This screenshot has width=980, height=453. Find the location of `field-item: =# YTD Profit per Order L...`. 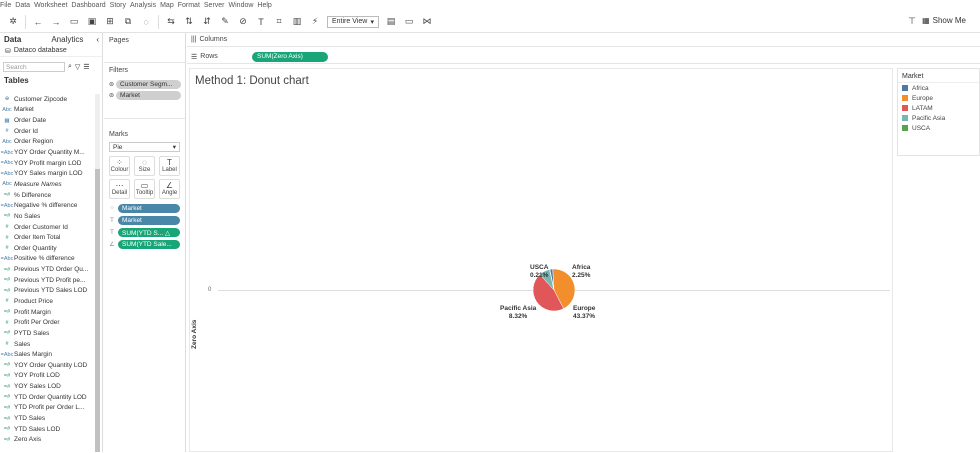

field-item: =# YTD Profit per Order L... is located at coordinates (47, 408).